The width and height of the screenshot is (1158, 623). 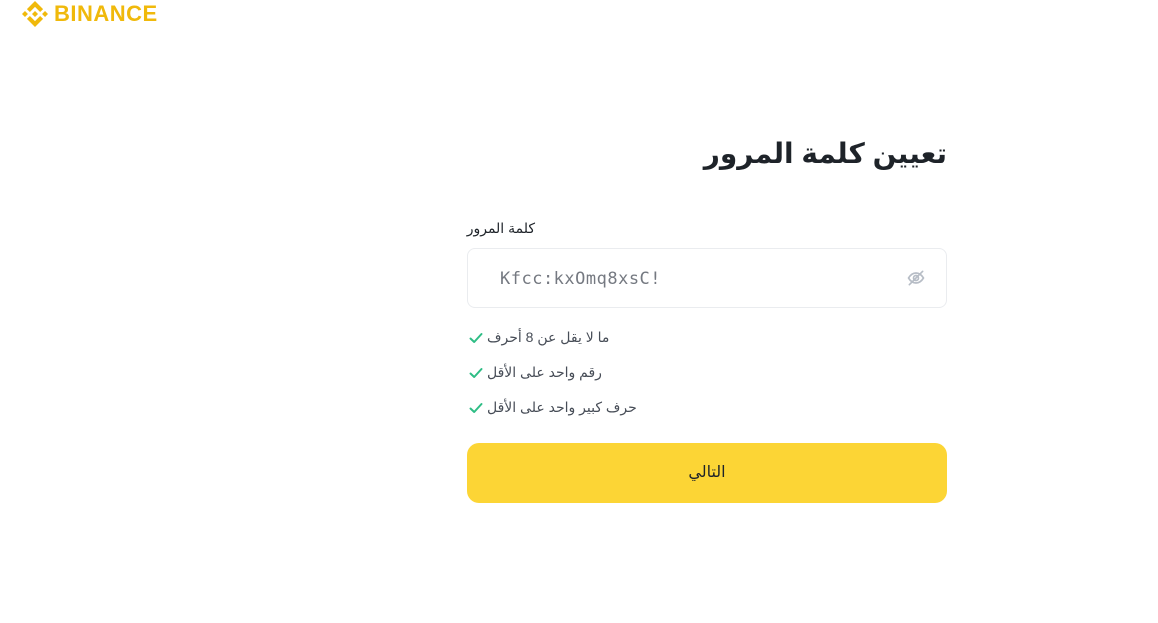 I want to click on next-button: التالي, so click(x=707, y=473).